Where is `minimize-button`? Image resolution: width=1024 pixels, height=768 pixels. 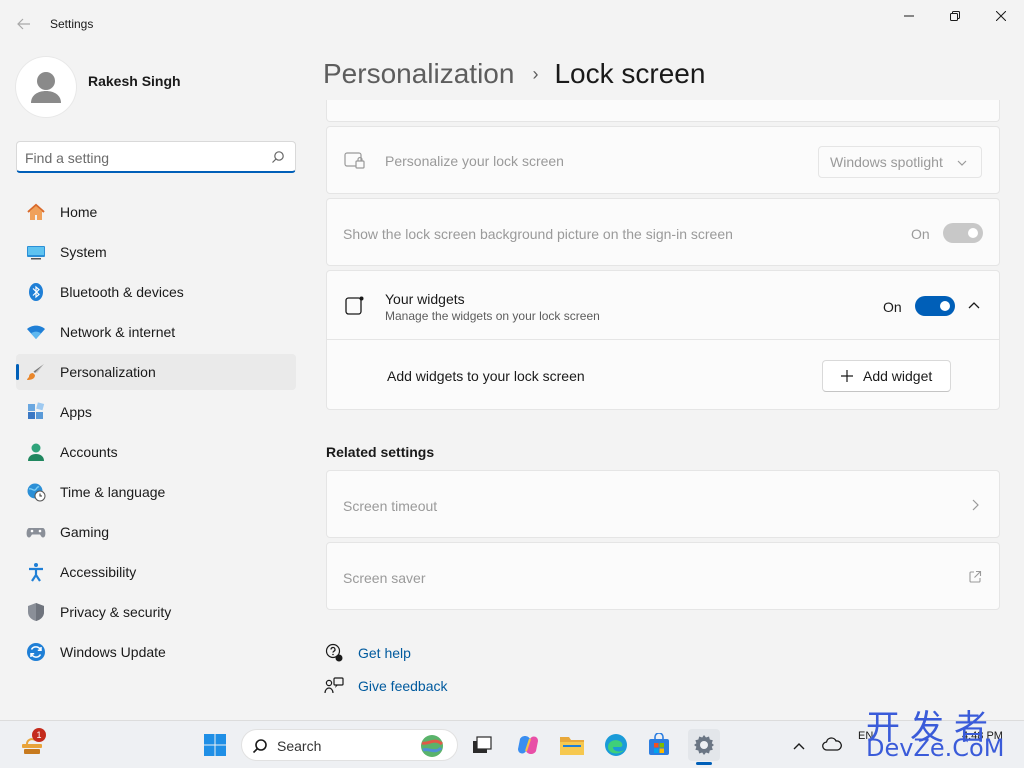 minimize-button is located at coordinates (909, 16).